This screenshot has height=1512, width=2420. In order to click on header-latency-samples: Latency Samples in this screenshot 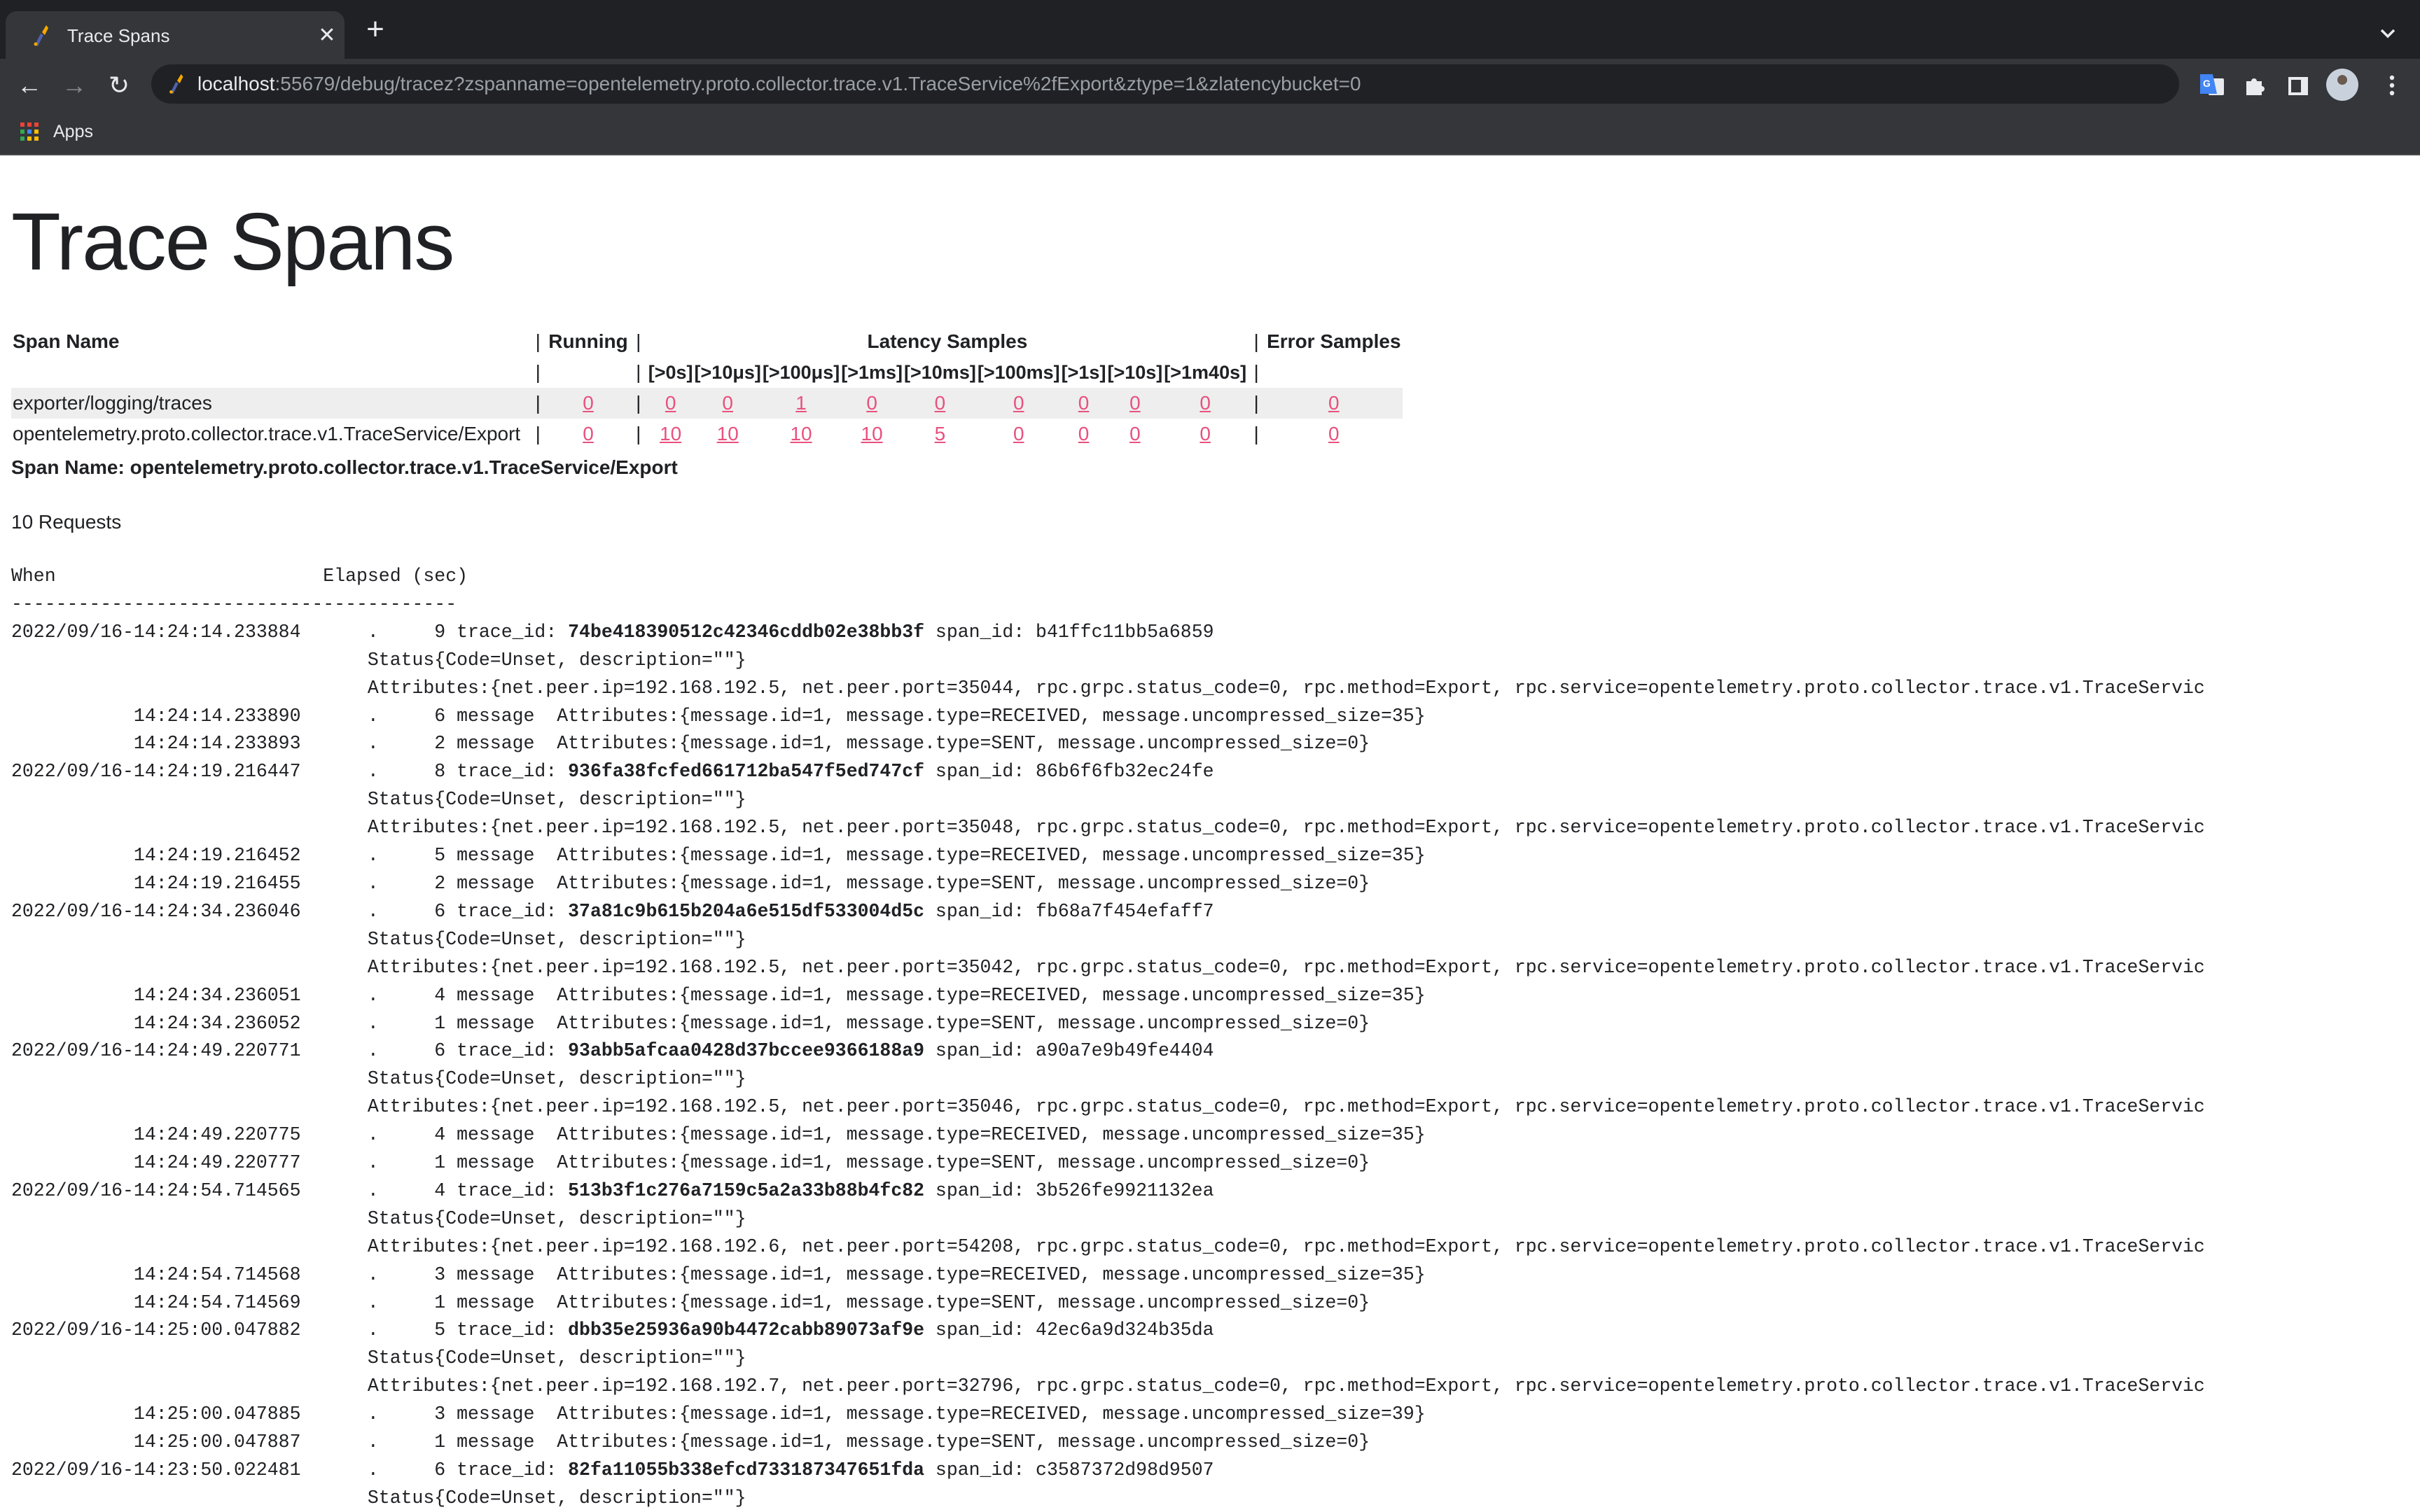, I will do `click(947, 341)`.